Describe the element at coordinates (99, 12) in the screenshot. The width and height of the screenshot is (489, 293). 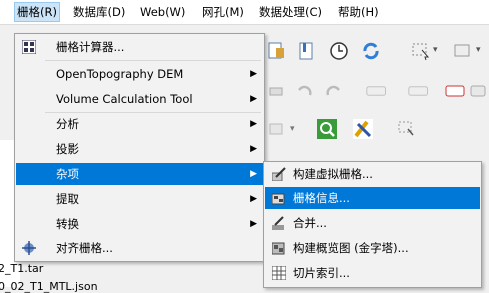
I see `menu-database: 数据库(D)` at that location.